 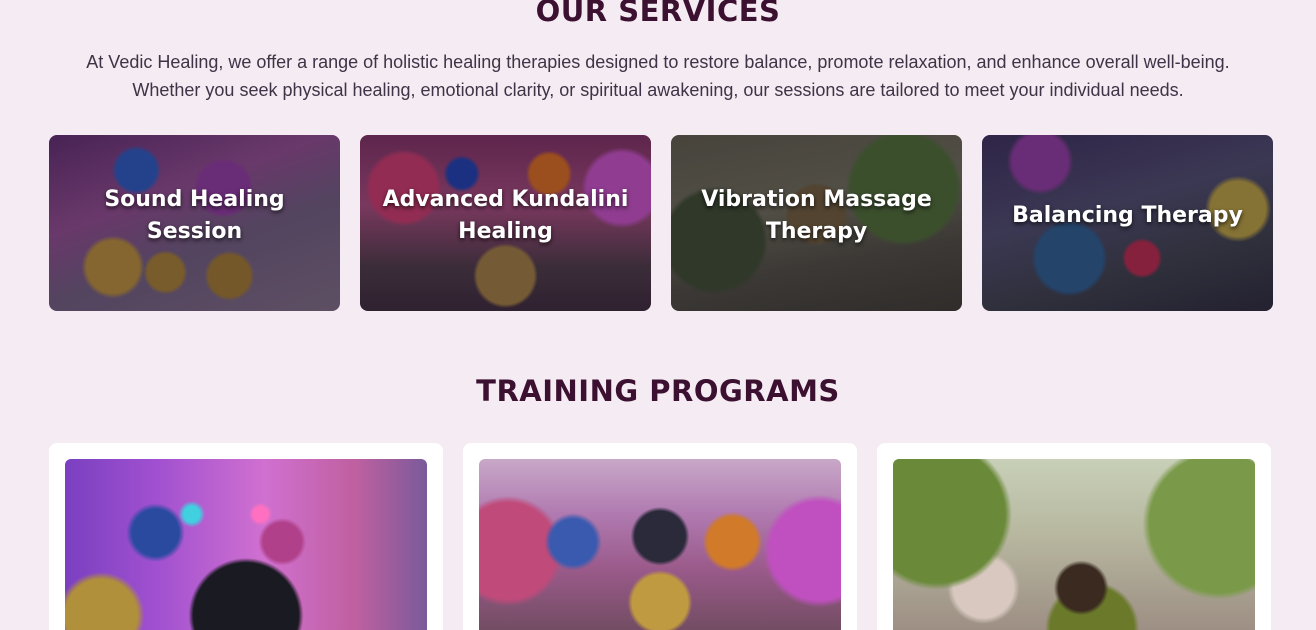 What do you see at coordinates (194, 215) in the screenshot?
I see `service-card-label: Sound Healing Session` at bounding box center [194, 215].